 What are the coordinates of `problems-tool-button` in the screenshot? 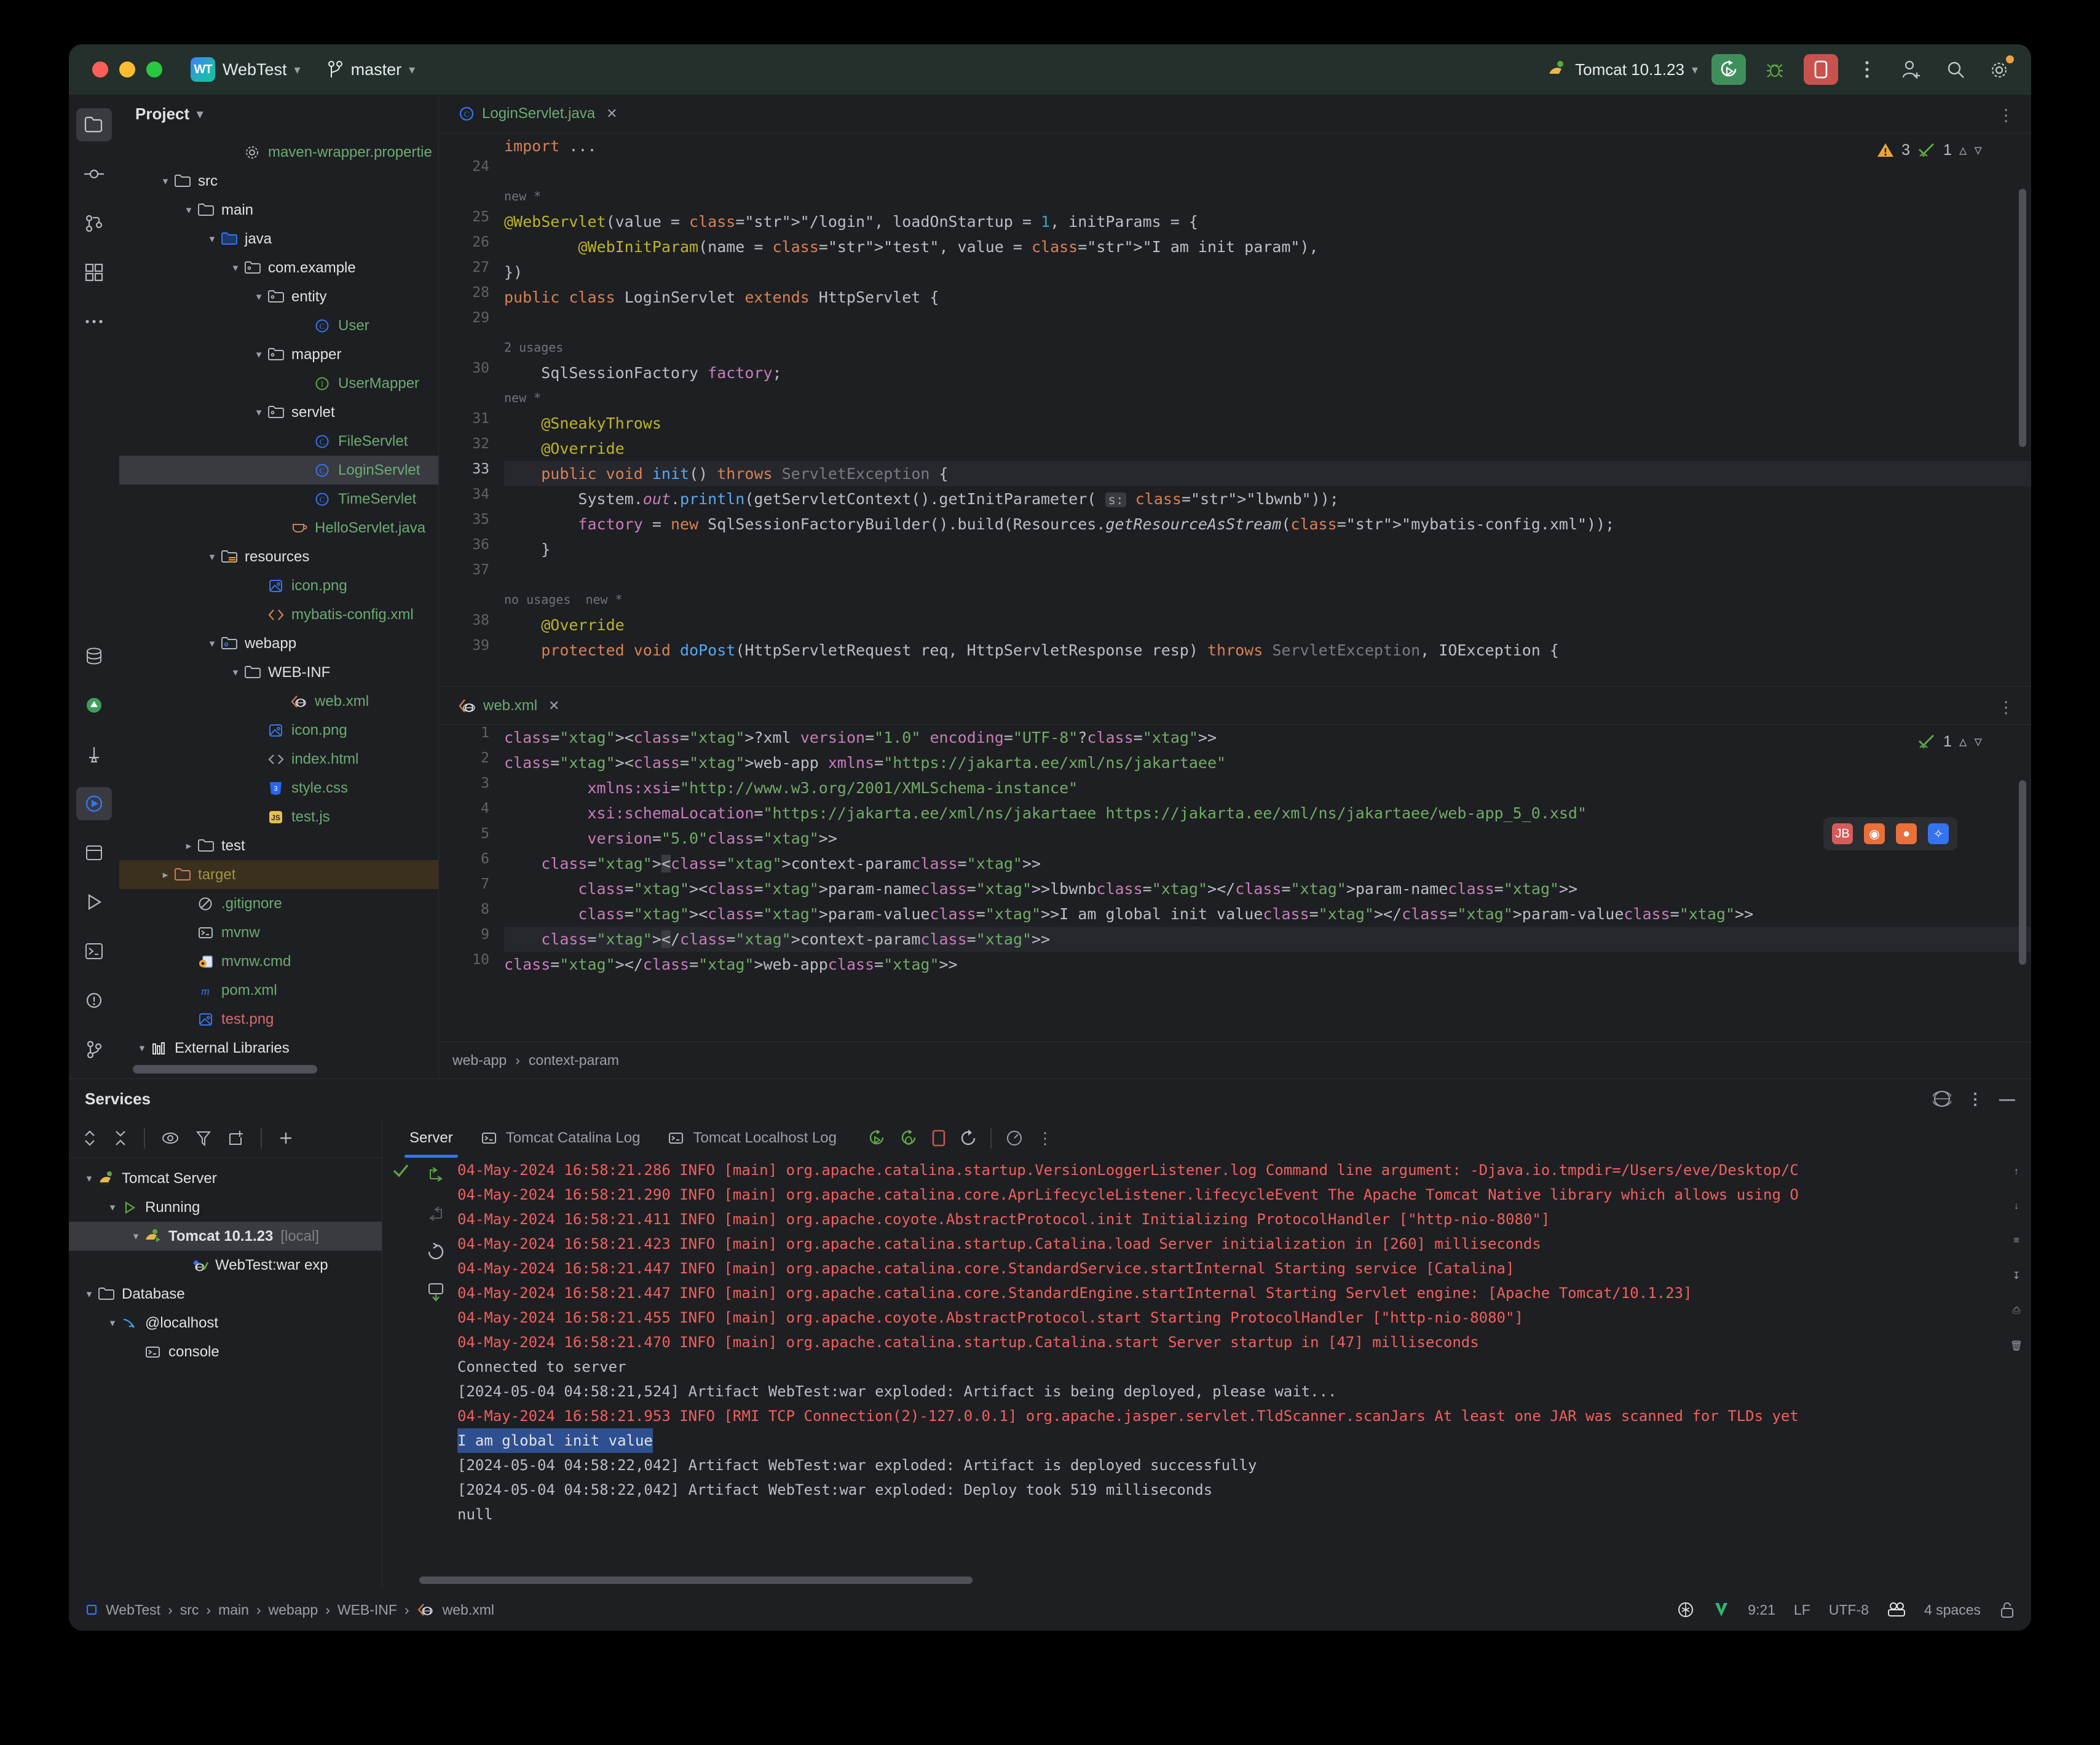 It's located at (94, 852).